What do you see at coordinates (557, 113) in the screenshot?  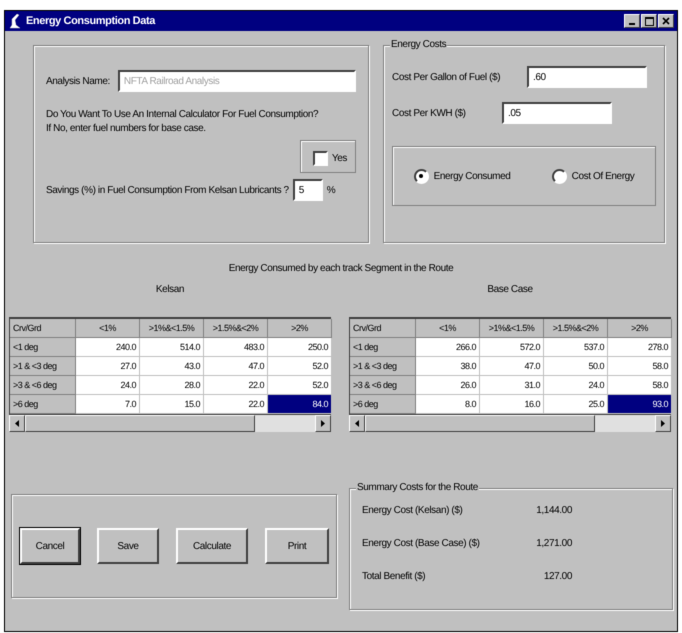 I see `cost-field: .05` at bounding box center [557, 113].